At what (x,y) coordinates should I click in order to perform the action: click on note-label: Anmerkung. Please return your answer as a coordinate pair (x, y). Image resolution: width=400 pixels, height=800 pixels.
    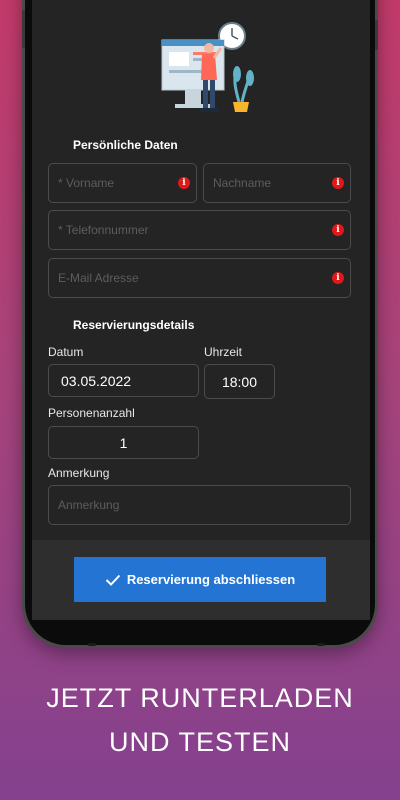
    Looking at the image, I should click on (79, 473).